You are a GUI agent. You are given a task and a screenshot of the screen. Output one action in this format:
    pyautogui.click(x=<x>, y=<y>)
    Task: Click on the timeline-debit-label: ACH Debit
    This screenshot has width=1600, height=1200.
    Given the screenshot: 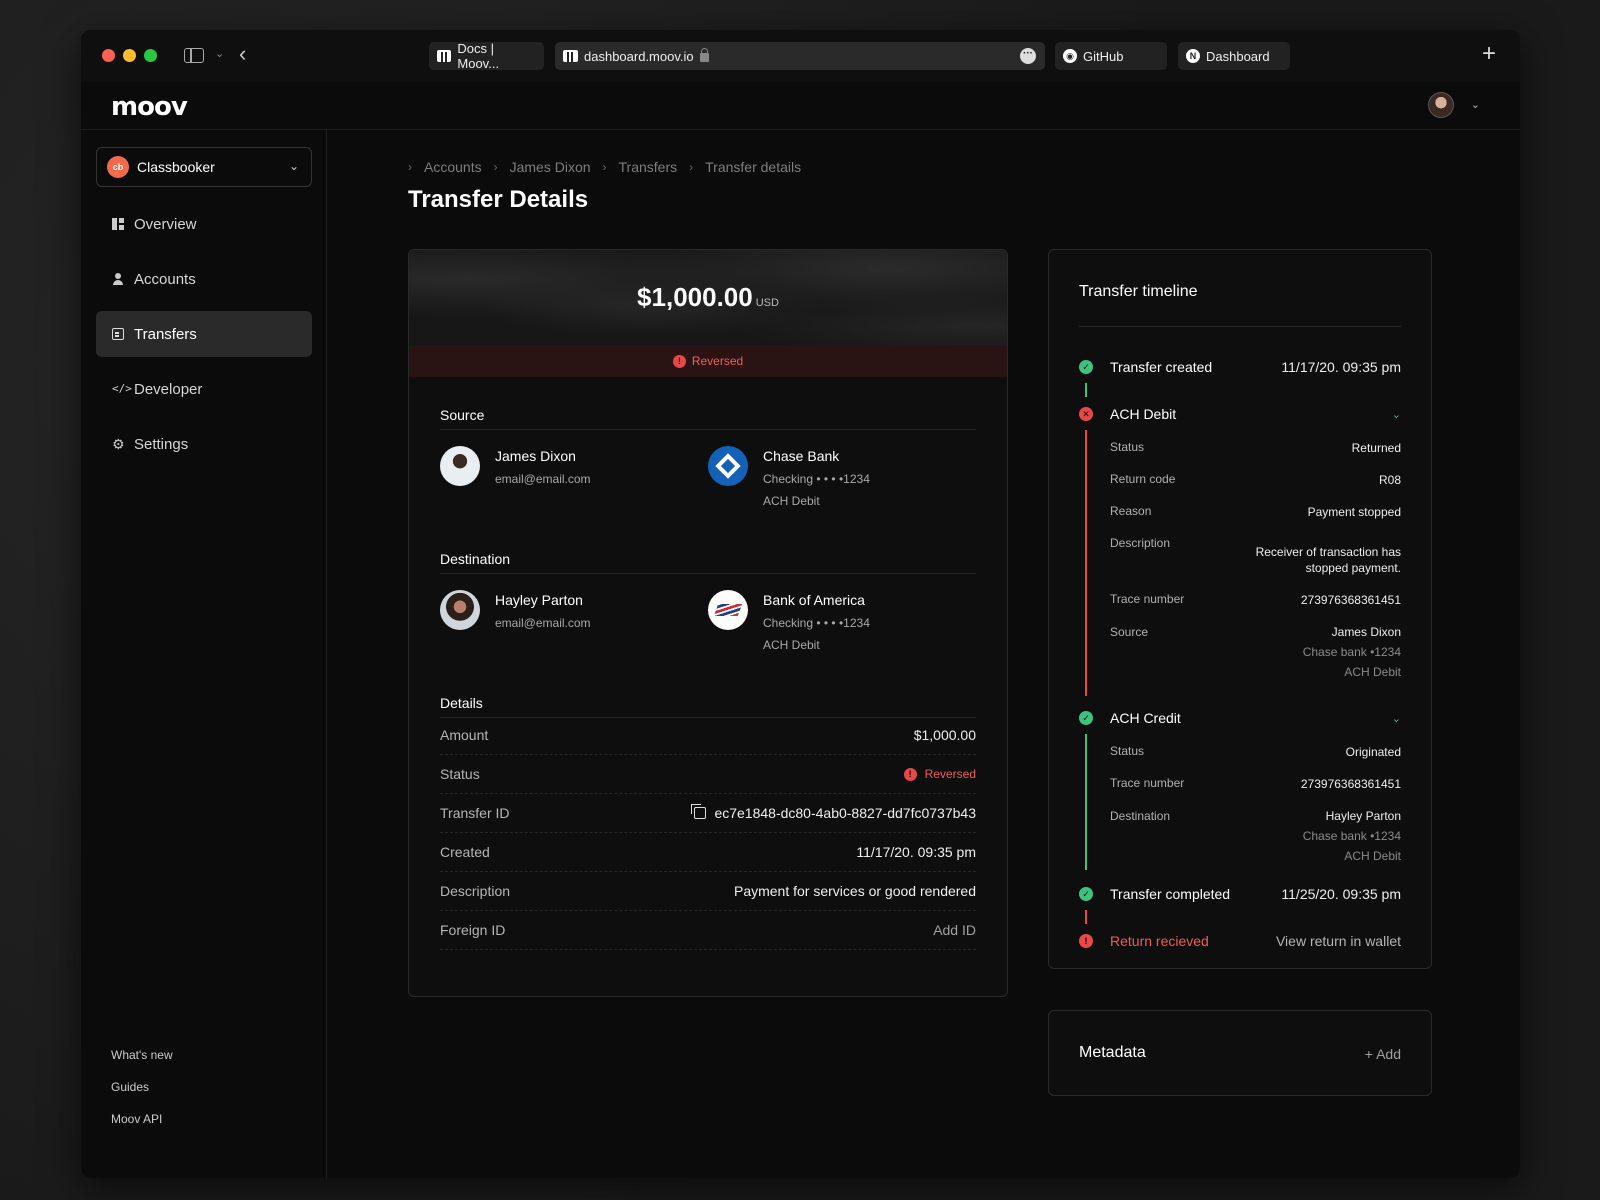 What is the action you would take?
    pyautogui.click(x=1143, y=414)
    